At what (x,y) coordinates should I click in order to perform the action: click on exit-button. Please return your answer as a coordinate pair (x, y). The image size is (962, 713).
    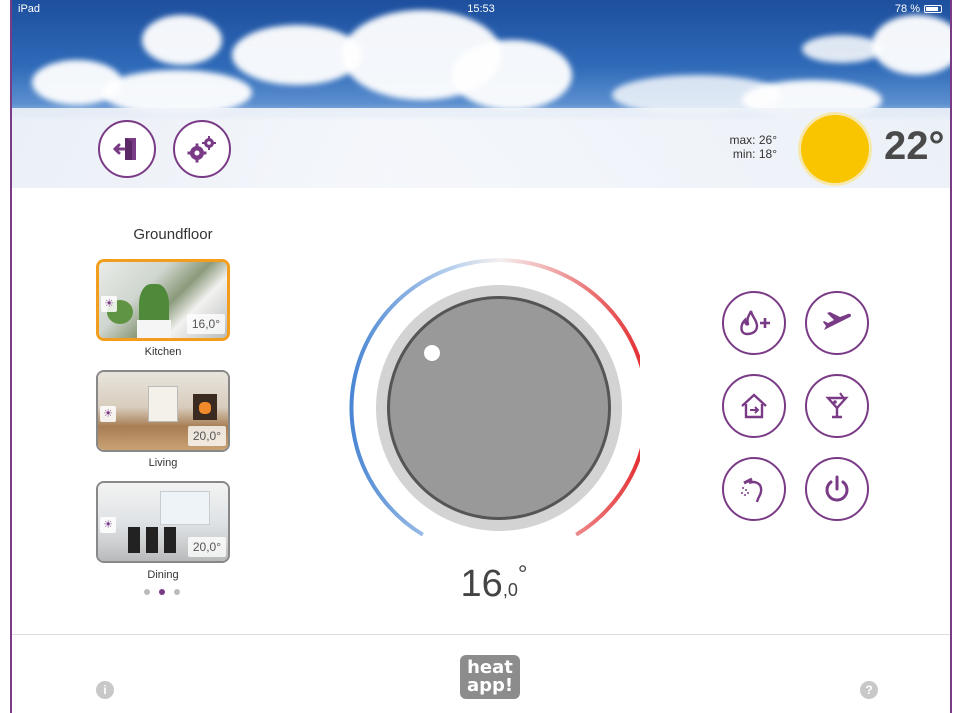
    Looking at the image, I should click on (127, 149).